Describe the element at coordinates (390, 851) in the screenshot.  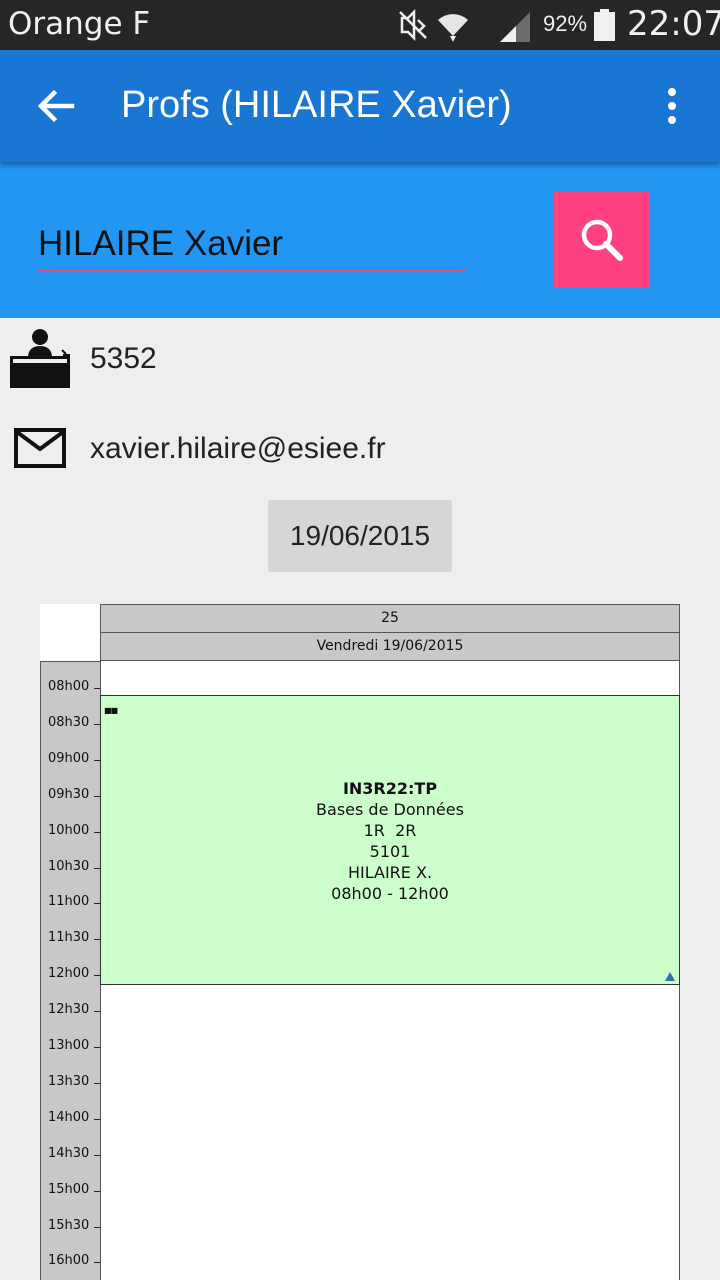
I see `event-room: 5101` at that location.